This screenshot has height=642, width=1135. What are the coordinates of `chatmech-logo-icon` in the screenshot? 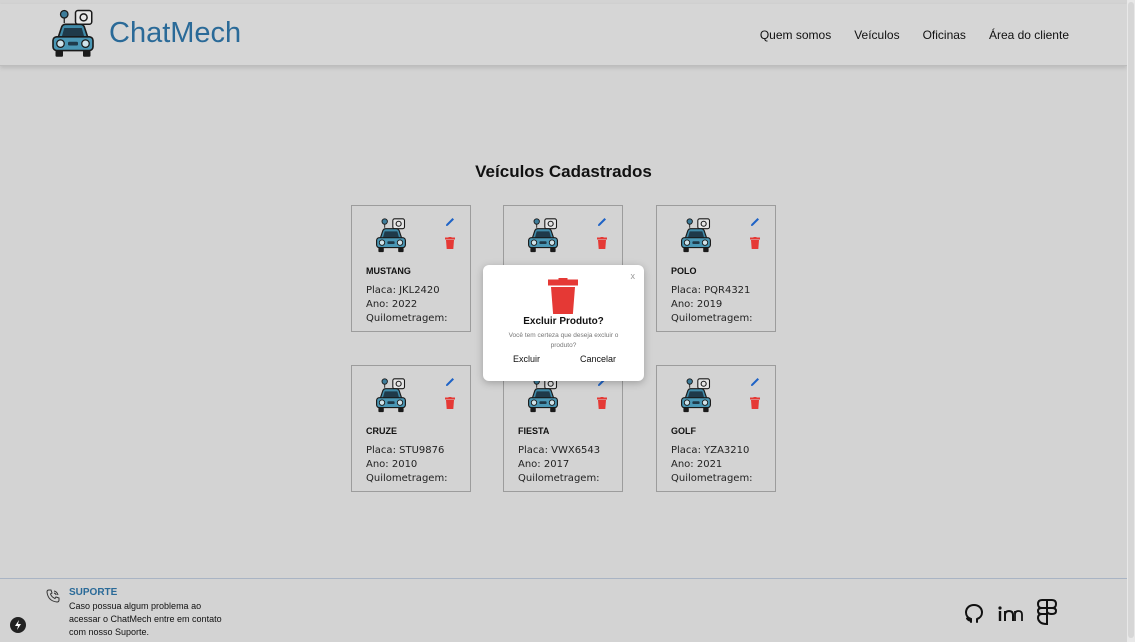 It's located at (73, 33).